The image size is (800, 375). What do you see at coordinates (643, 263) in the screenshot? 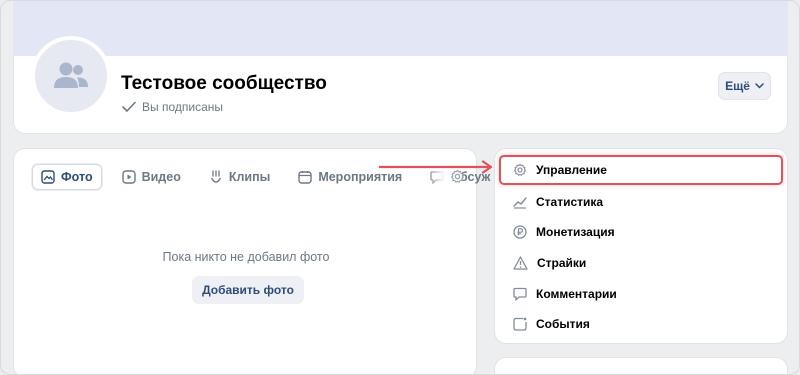
I see `menu-item-strikes: Страйки` at bounding box center [643, 263].